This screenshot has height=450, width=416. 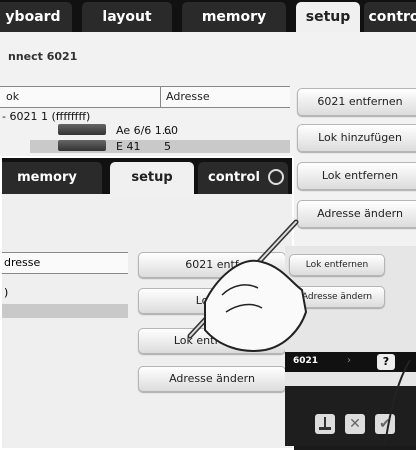 I want to click on tab-control: control, so click(x=243, y=178).